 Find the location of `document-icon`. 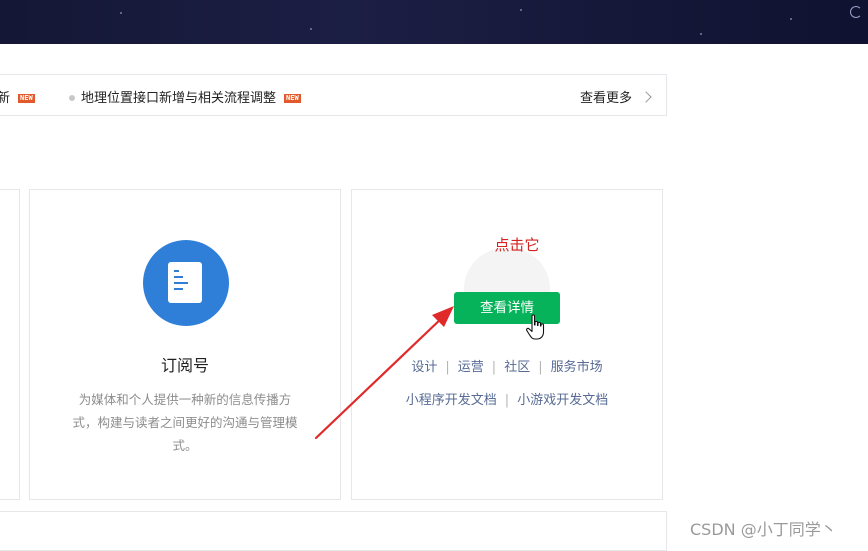

document-icon is located at coordinates (185, 282).